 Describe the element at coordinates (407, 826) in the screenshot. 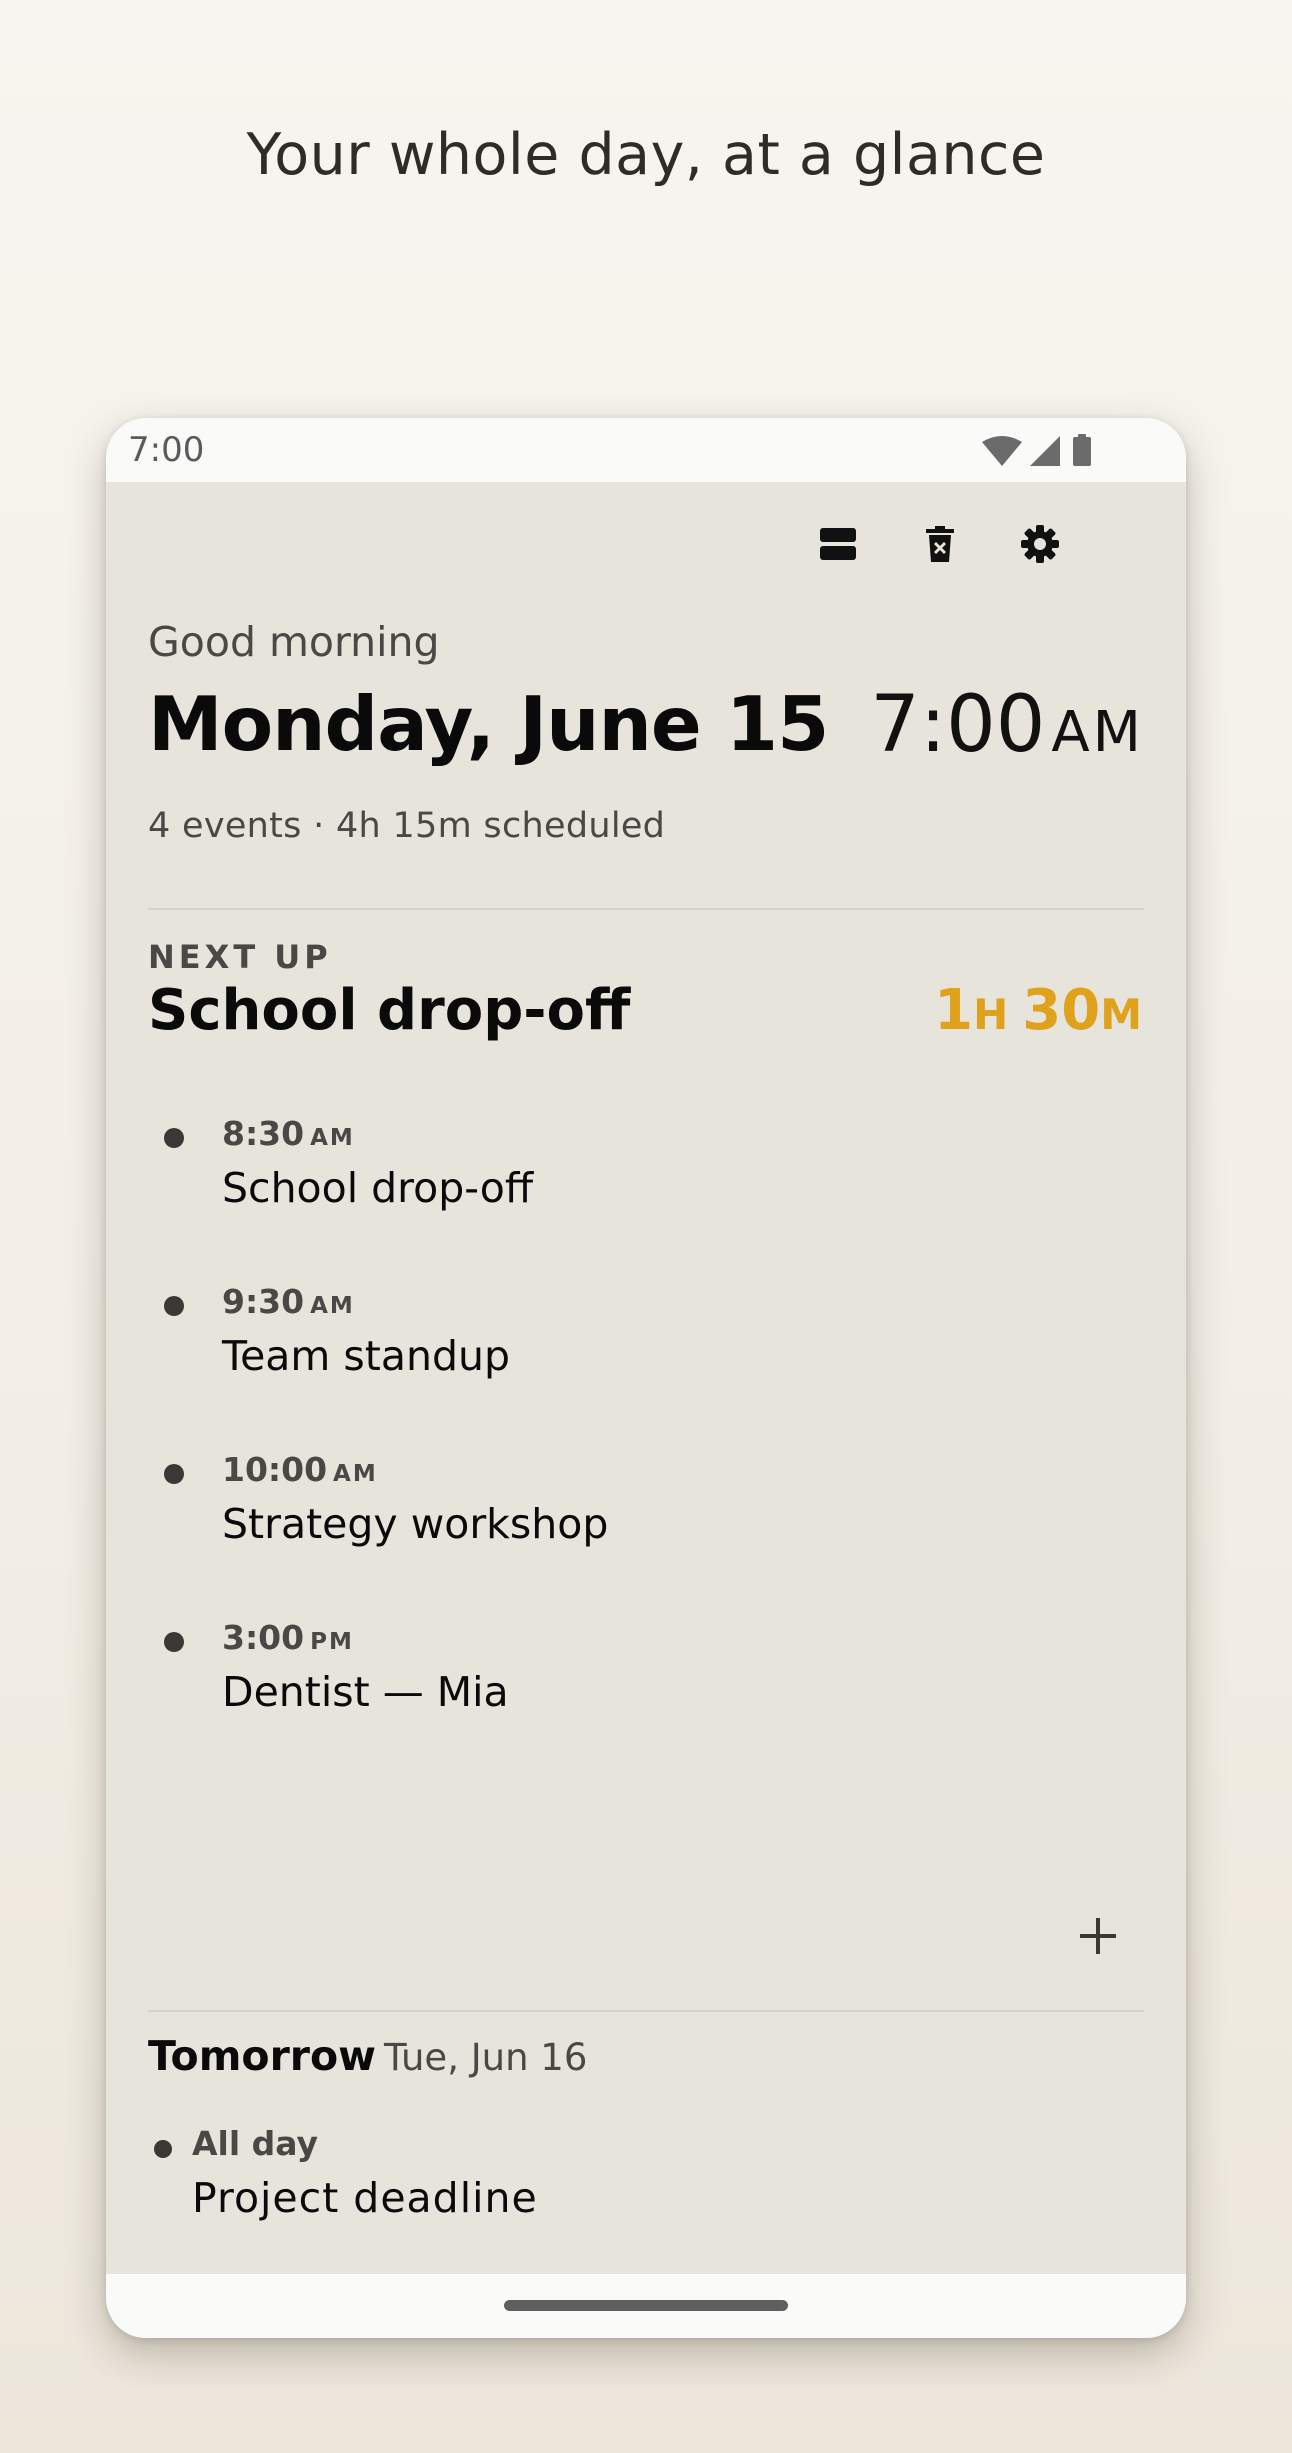

I see `day-summary: 4 events · 4h 15m scheduled` at that location.